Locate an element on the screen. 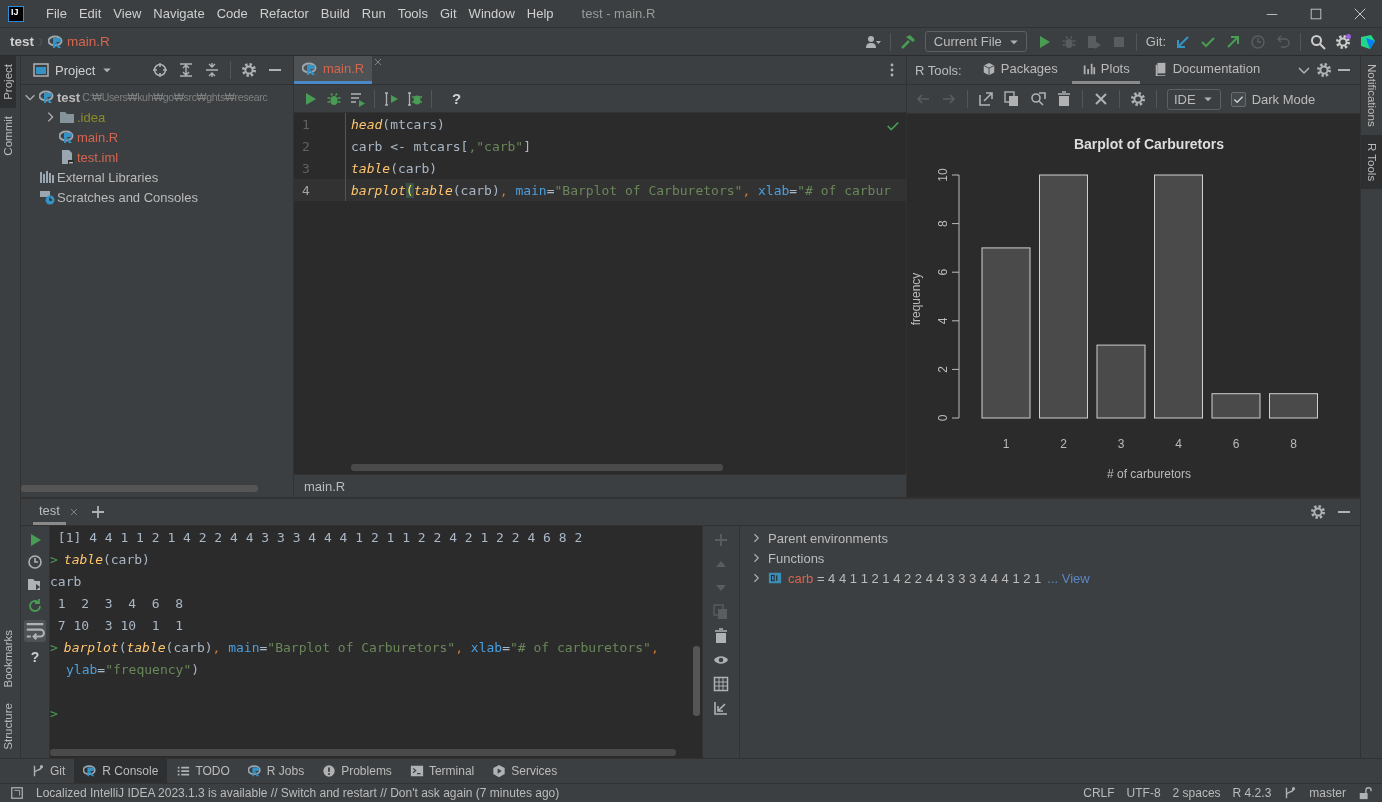 The image size is (1382, 802). tool-window-tab: Terminal is located at coordinates (442, 771).